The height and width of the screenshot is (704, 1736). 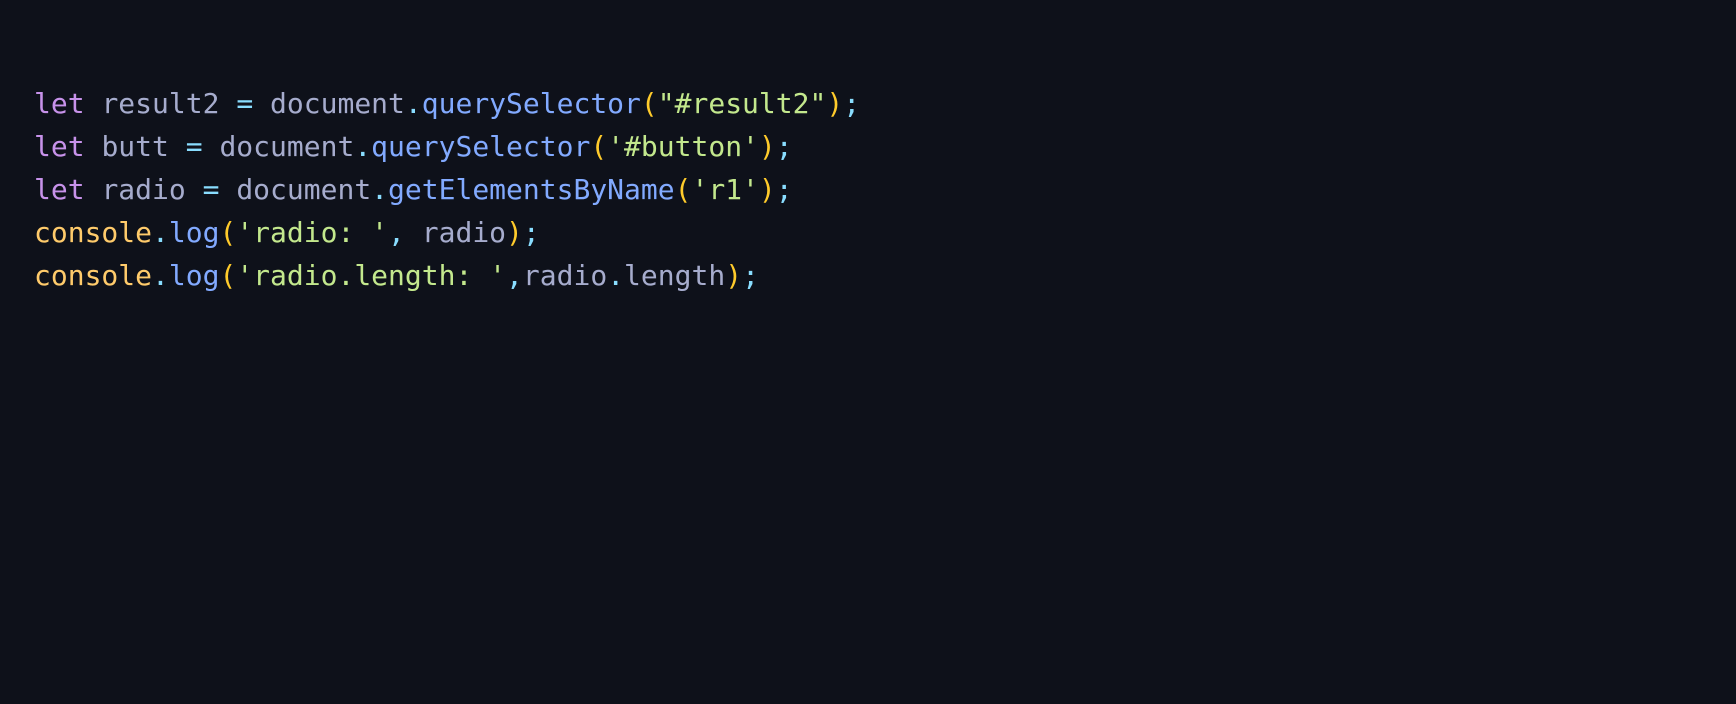 I want to click on code-token: '#button', so click(x=683, y=146).